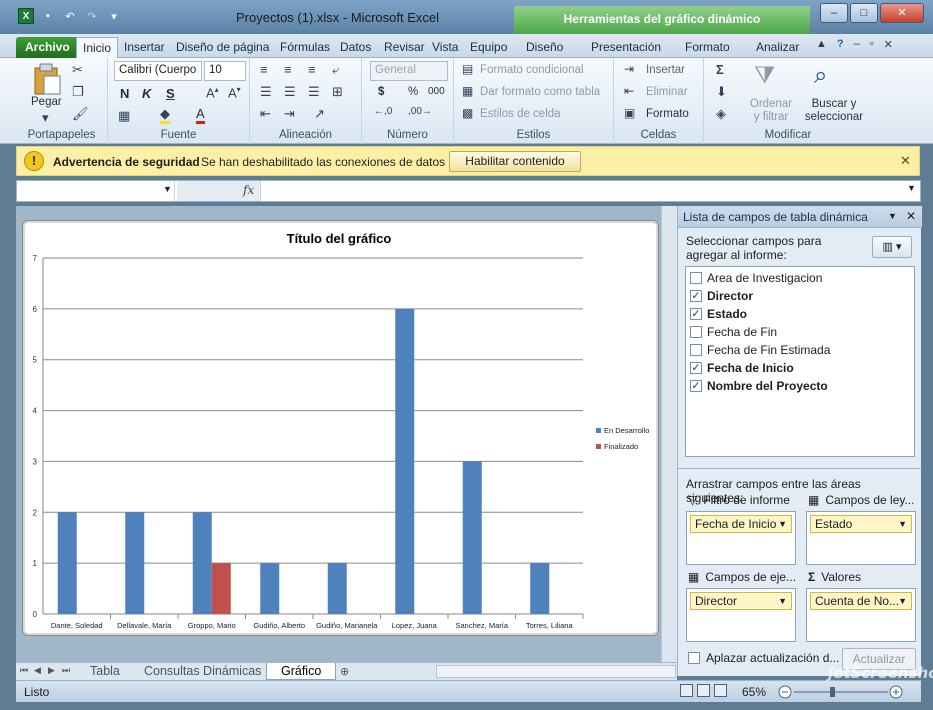 This screenshot has width=933, height=710. Describe the element at coordinates (544, 47) in the screenshot. I see `tab-diseno: Diseño` at that location.